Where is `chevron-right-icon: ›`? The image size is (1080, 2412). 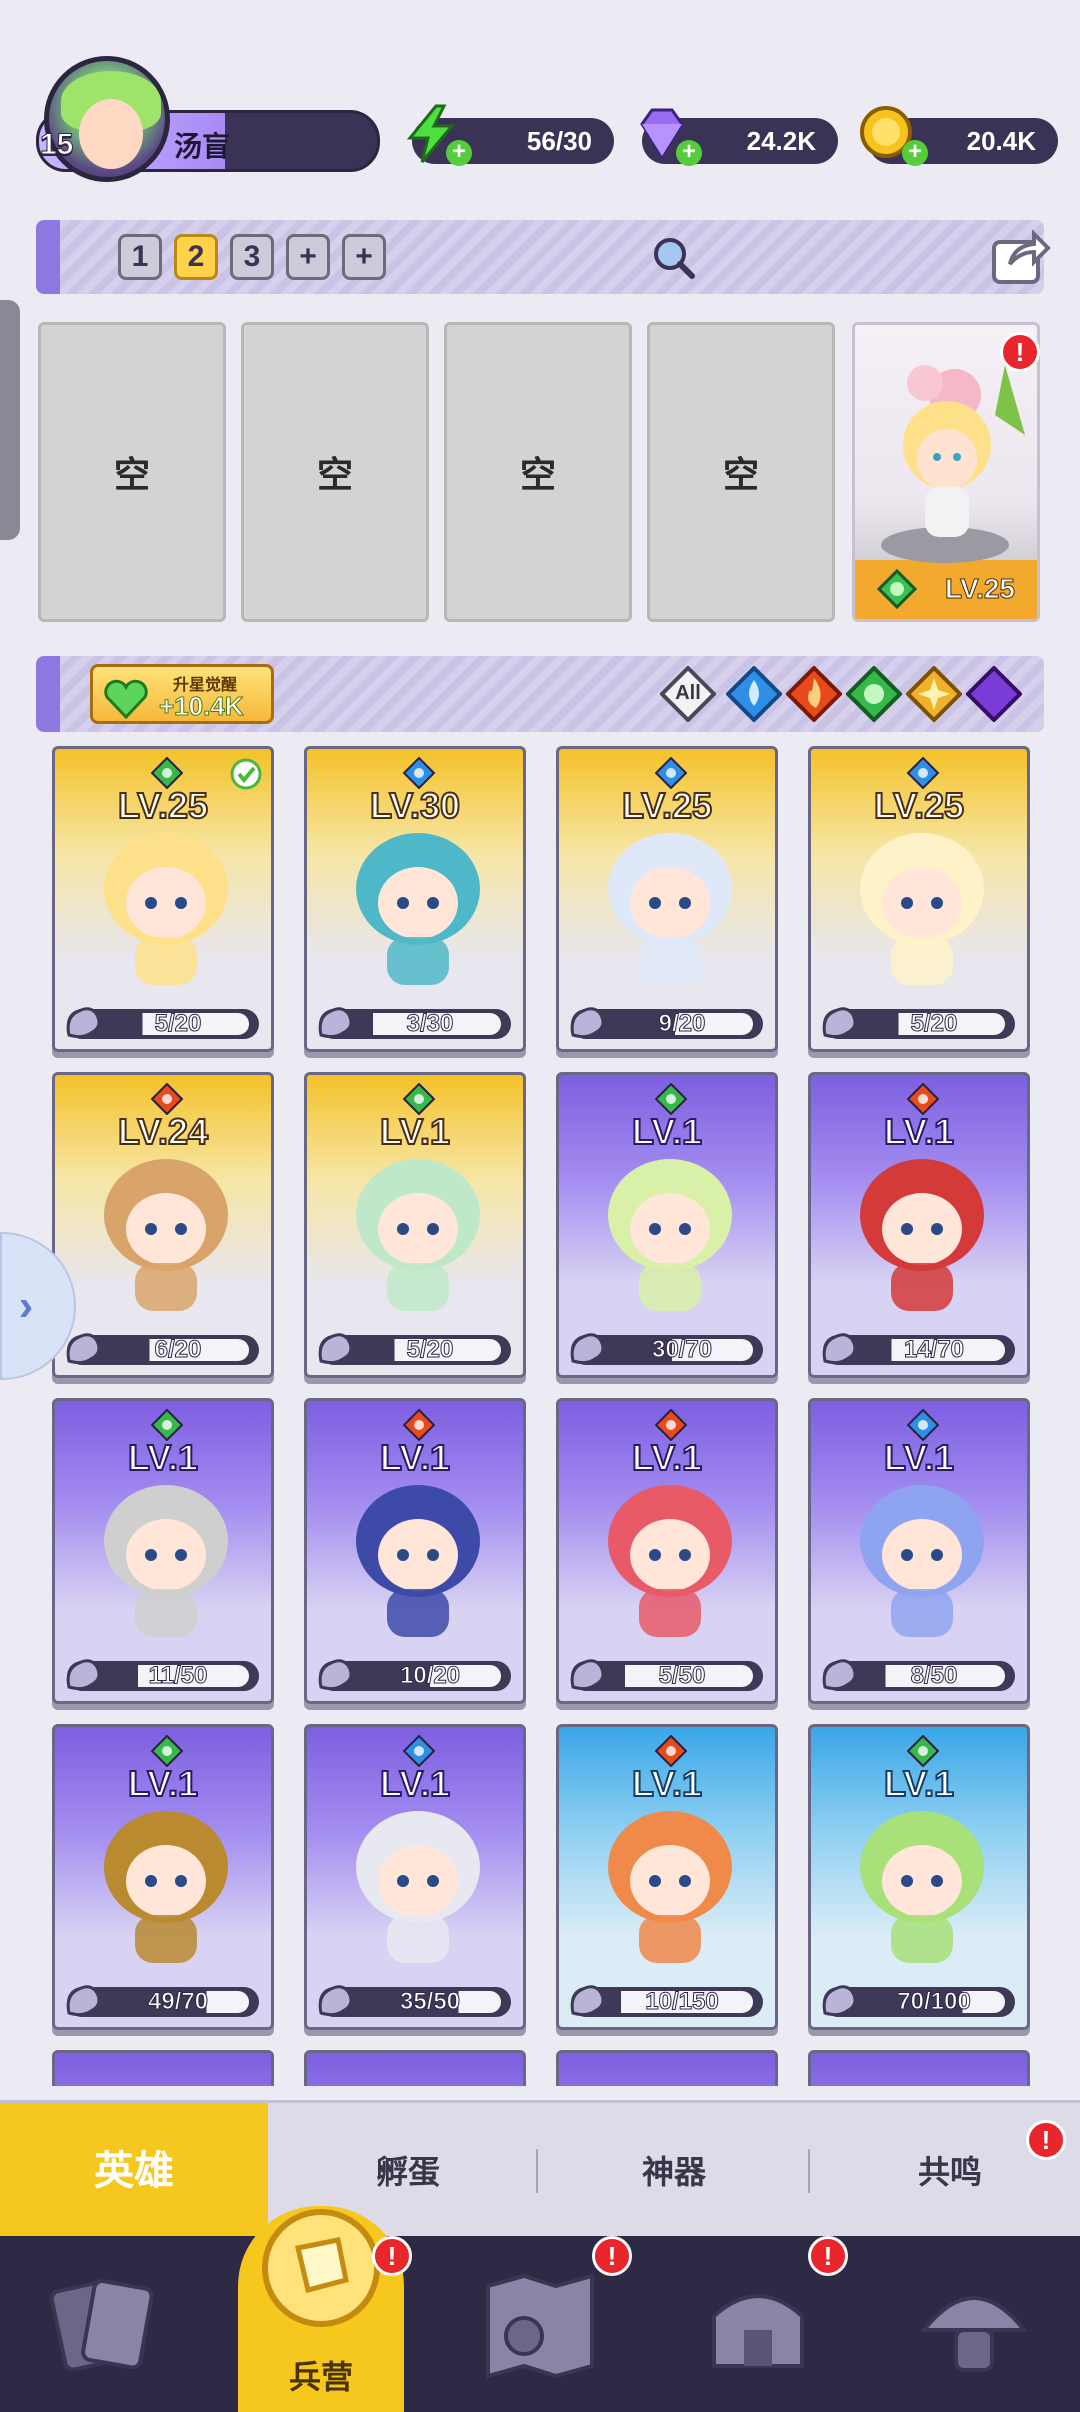
chevron-right-icon: › is located at coordinates (26, 1305).